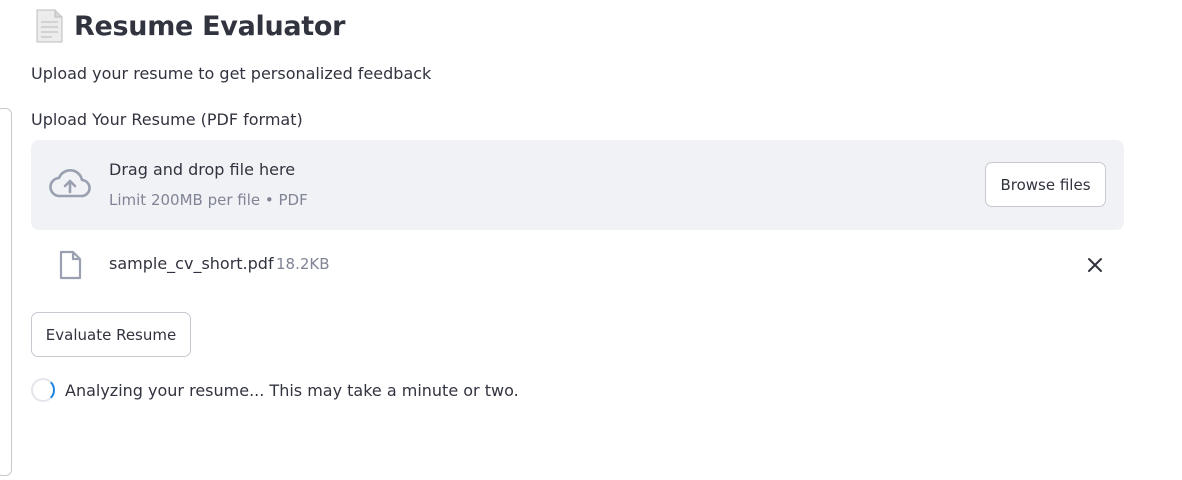 The height and width of the screenshot is (480, 1182). I want to click on evaluate-resume-button: Evaluate Resume, so click(111, 334).